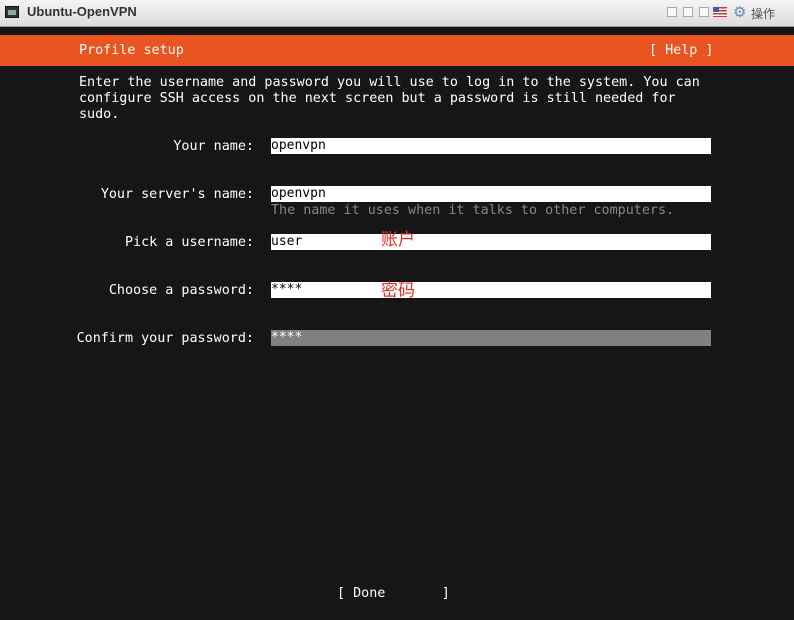 This screenshot has height=620, width=794. I want to click on maximize-icon, so click(704, 12).